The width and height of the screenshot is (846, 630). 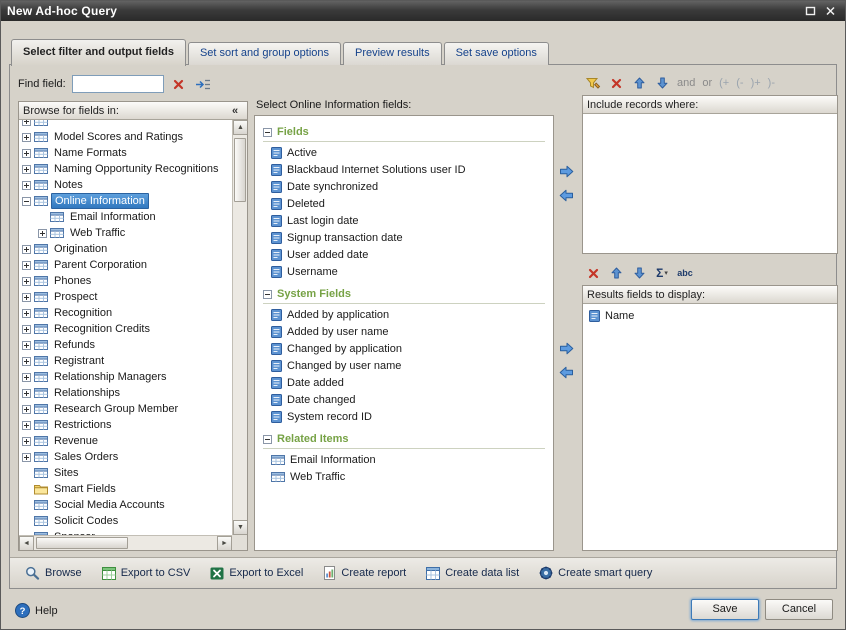 I want to click on scroll-down-button: ▼, so click(x=240, y=527).